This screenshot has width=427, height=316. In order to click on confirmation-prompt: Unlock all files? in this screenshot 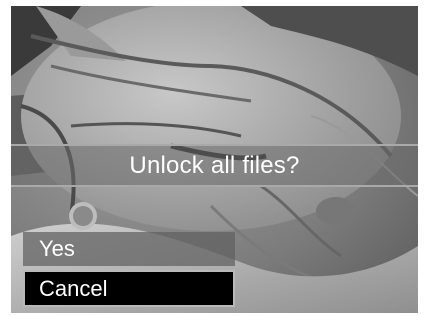, I will do `click(214, 165)`.